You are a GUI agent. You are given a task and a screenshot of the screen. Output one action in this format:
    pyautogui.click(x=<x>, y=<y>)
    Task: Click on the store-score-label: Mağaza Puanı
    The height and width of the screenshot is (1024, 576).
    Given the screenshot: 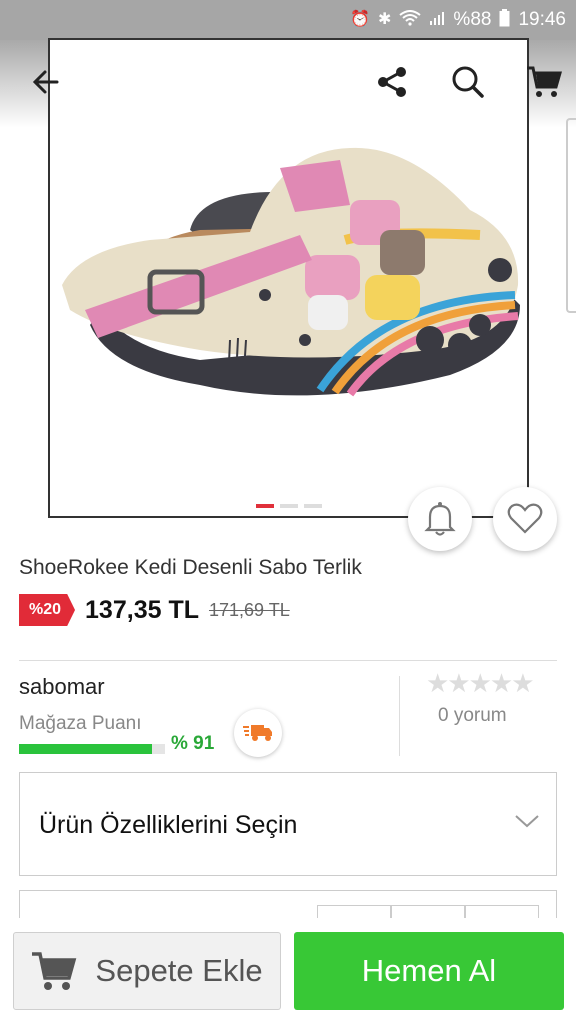 What is the action you would take?
    pyautogui.click(x=80, y=723)
    